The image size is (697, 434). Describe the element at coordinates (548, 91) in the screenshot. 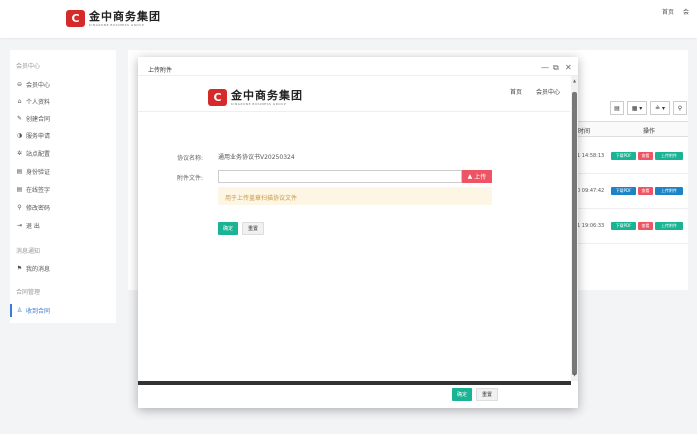

I see `inner-nav-member-link: 会员中心` at that location.